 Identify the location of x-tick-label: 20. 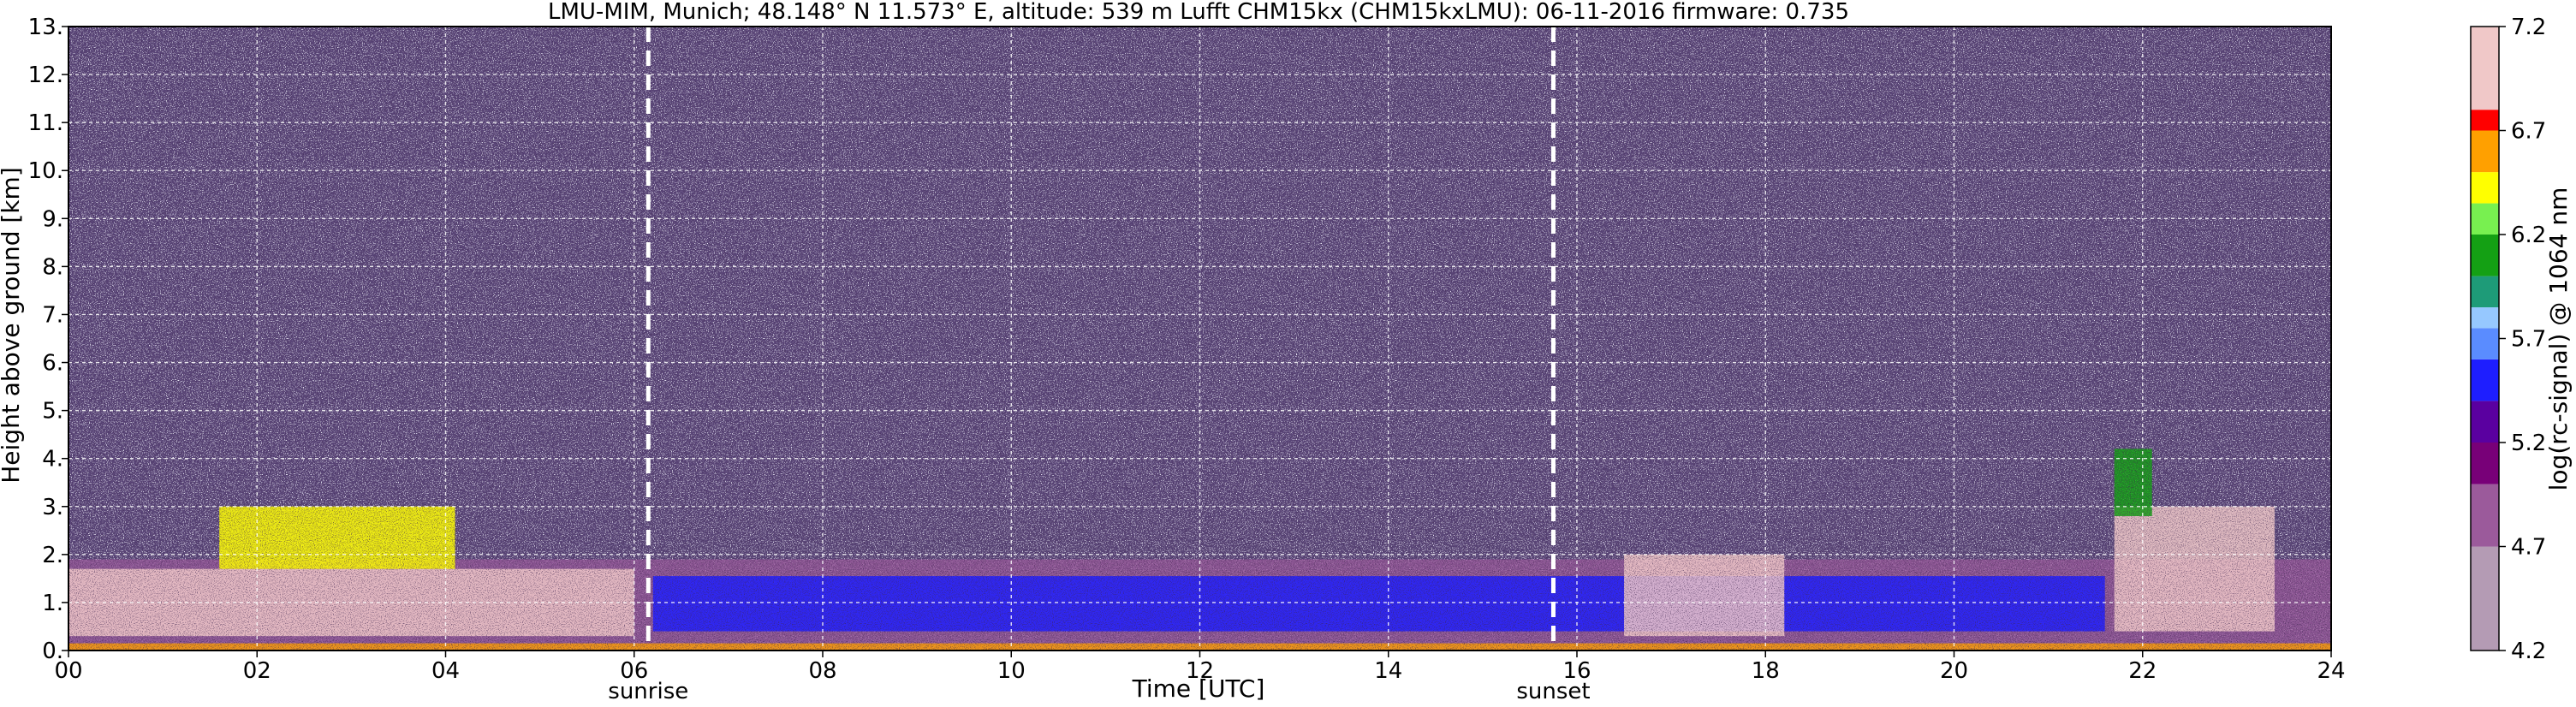
(1954, 671).